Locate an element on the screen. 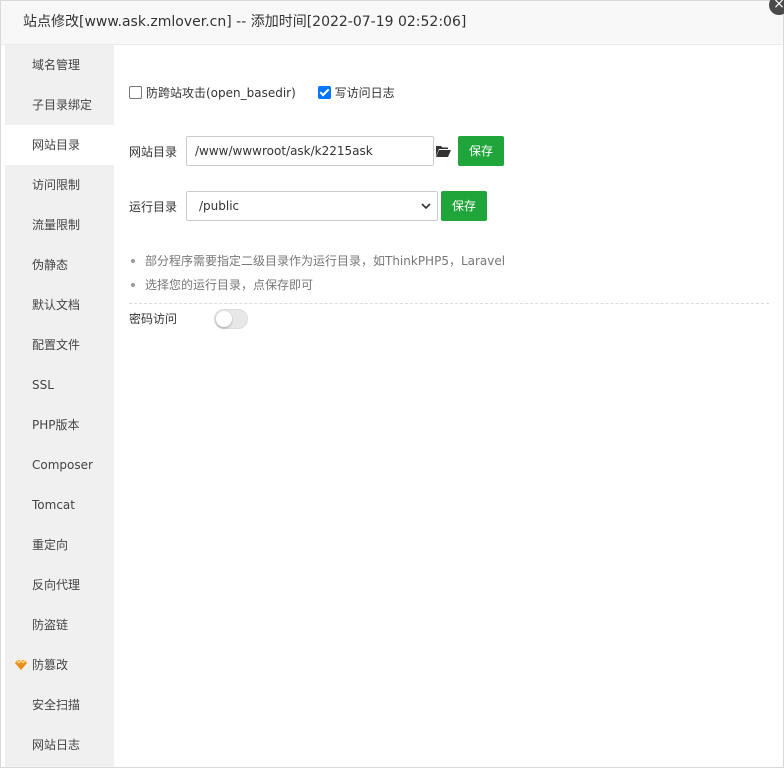 The width and height of the screenshot is (784, 768). sidebar-item-redirect: 重定向 is located at coordinates (59, 545).